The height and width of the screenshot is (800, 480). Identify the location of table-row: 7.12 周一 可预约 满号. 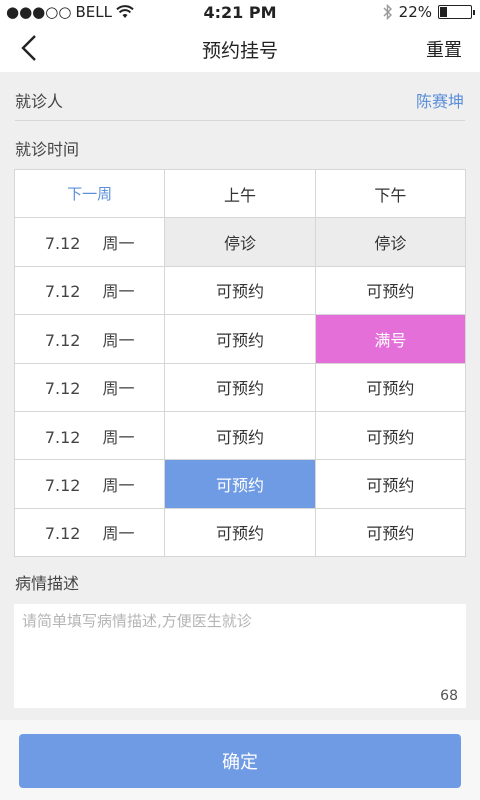
(240, 339).